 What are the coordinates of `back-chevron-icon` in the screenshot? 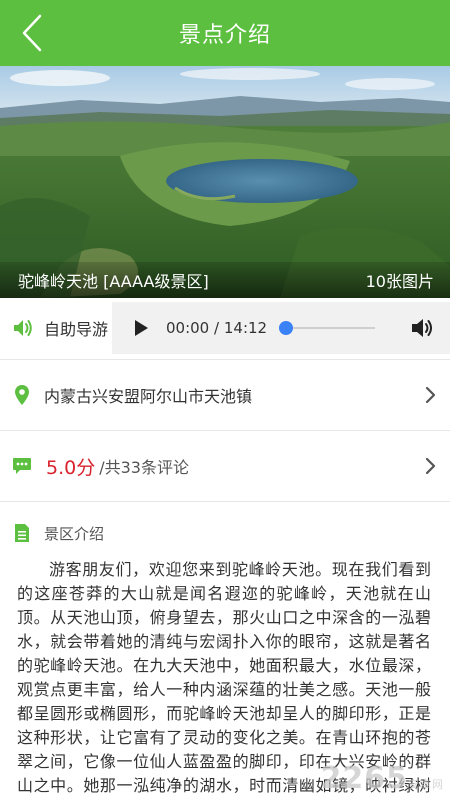 It's located at (33, 33).